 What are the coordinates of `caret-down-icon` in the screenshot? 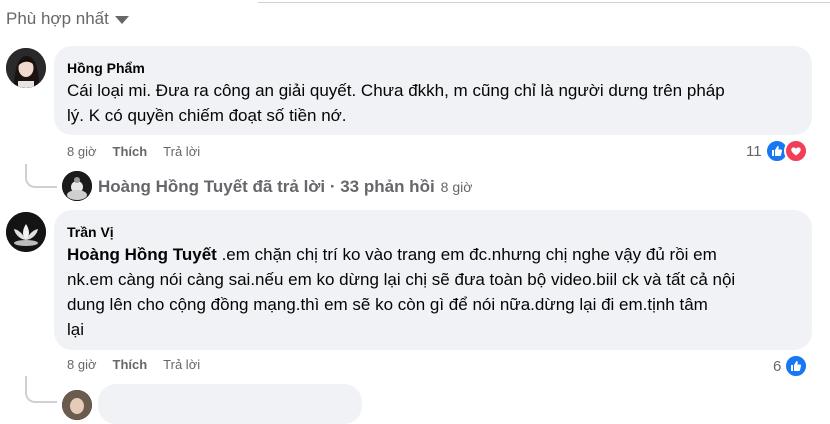 It's located at (121, 20).